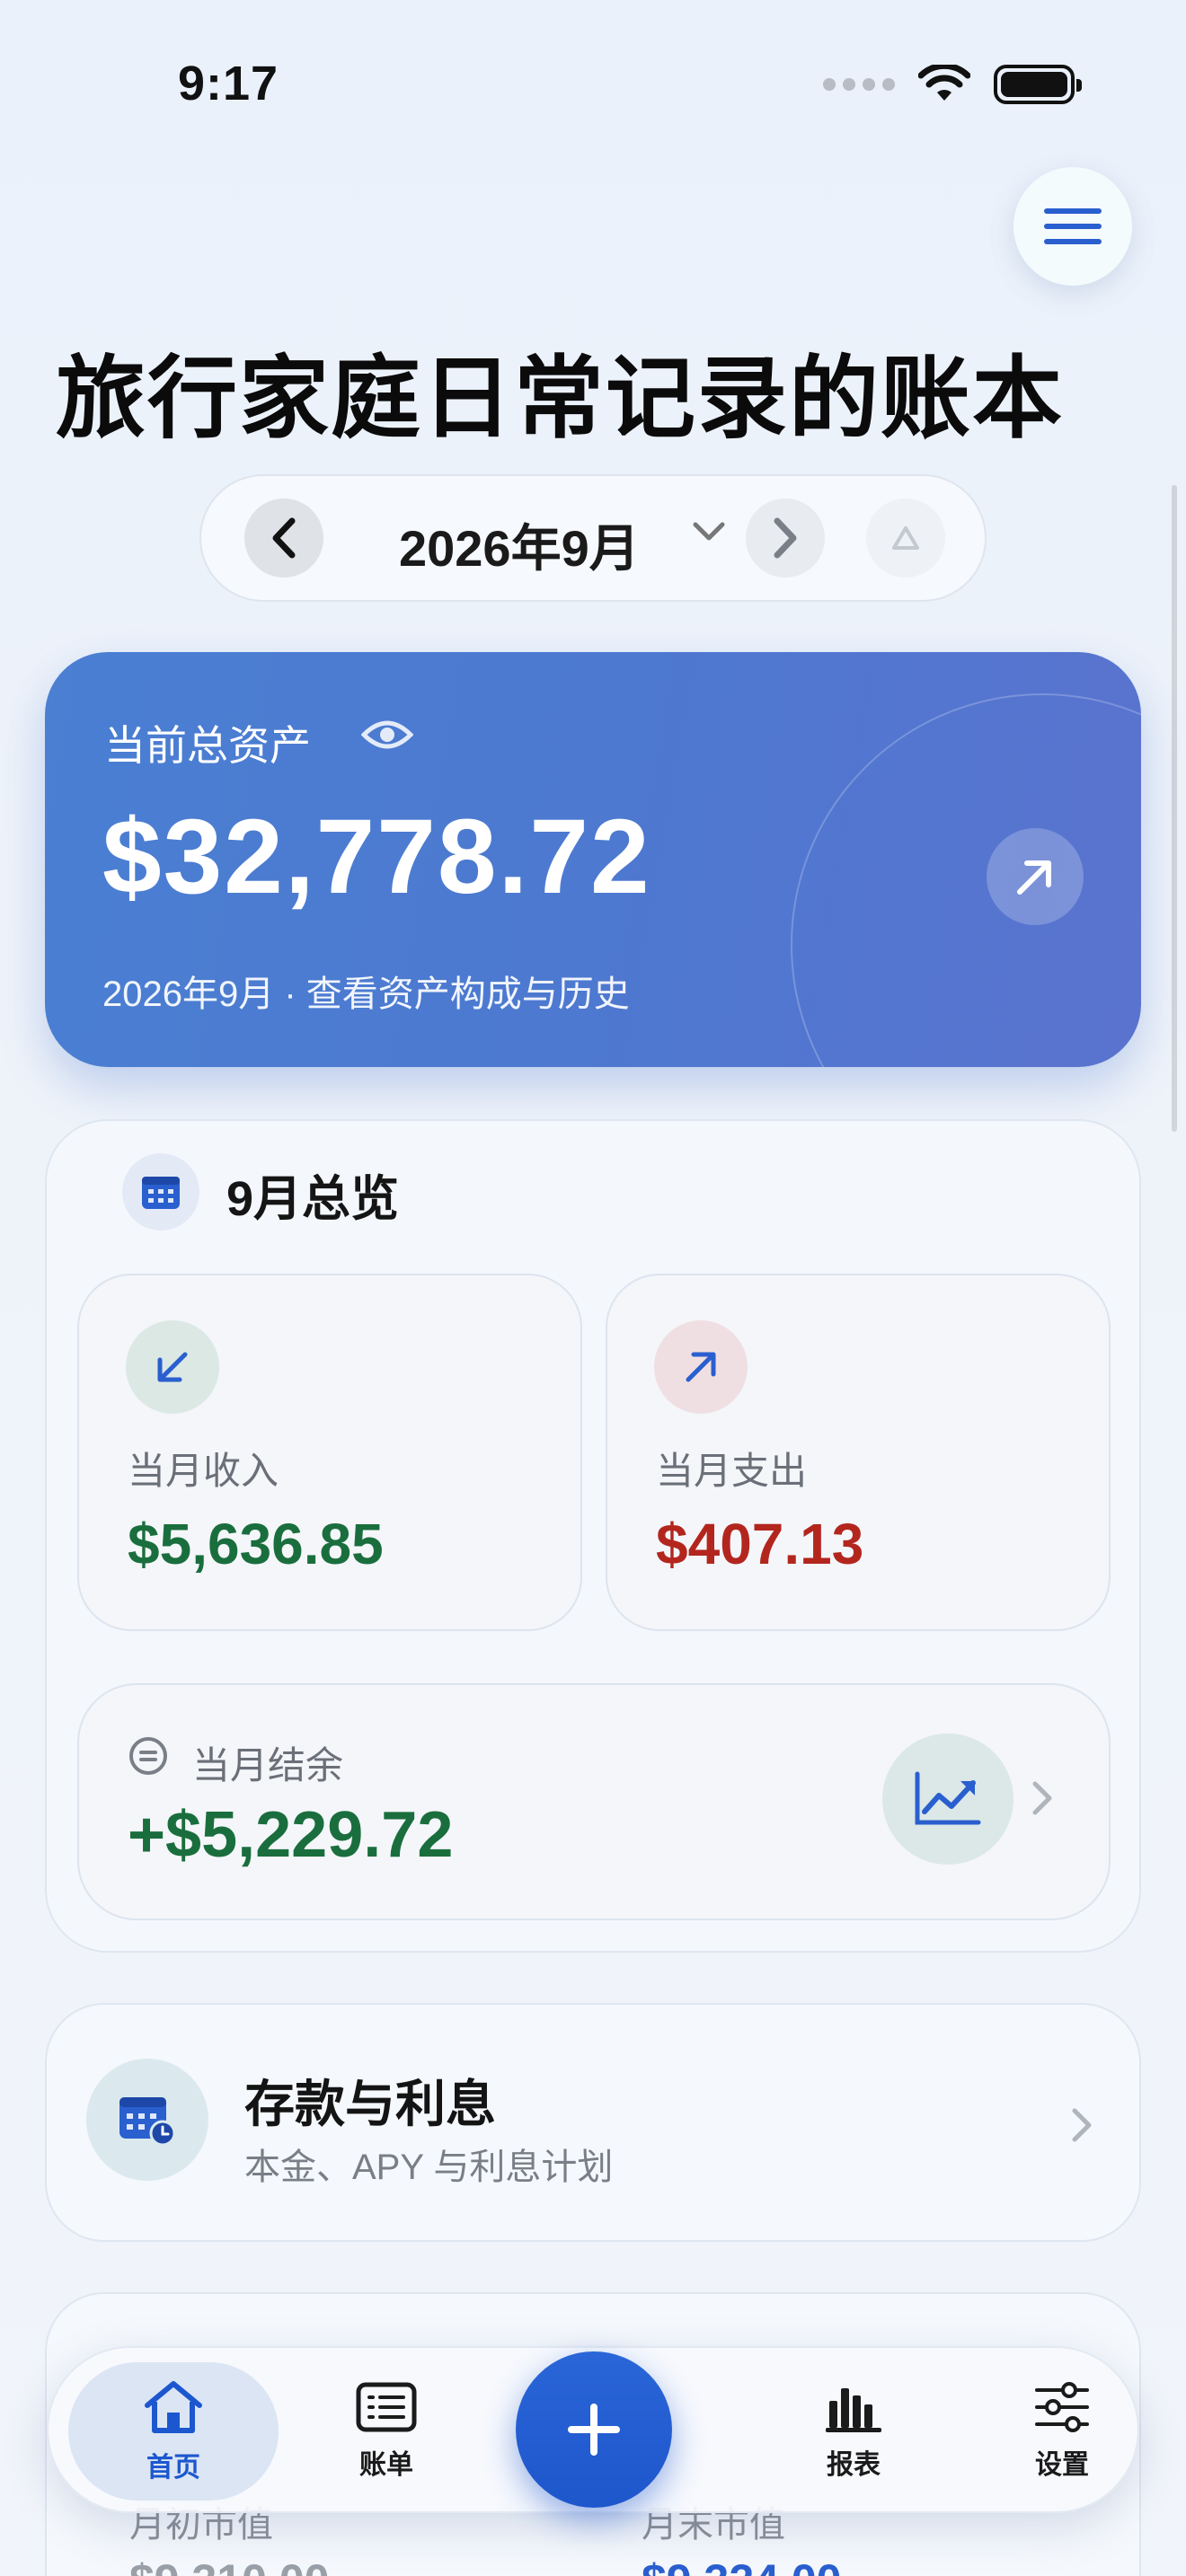 This screenshot has width=1186, height=2576. Describe the element at coordinates (268, 1765) in the screenshot. I see `balance-label: 当月结余` at that location.